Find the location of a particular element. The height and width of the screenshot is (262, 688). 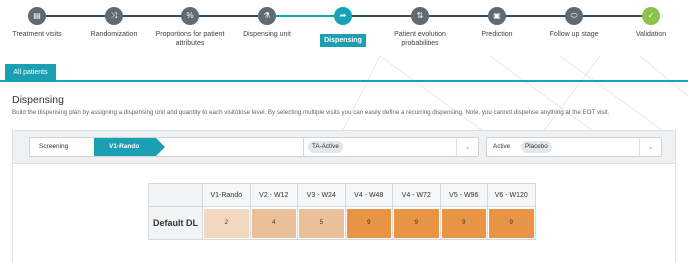

quantity-select: Active Placebo ⌄ is located at coordinates (574, 147).